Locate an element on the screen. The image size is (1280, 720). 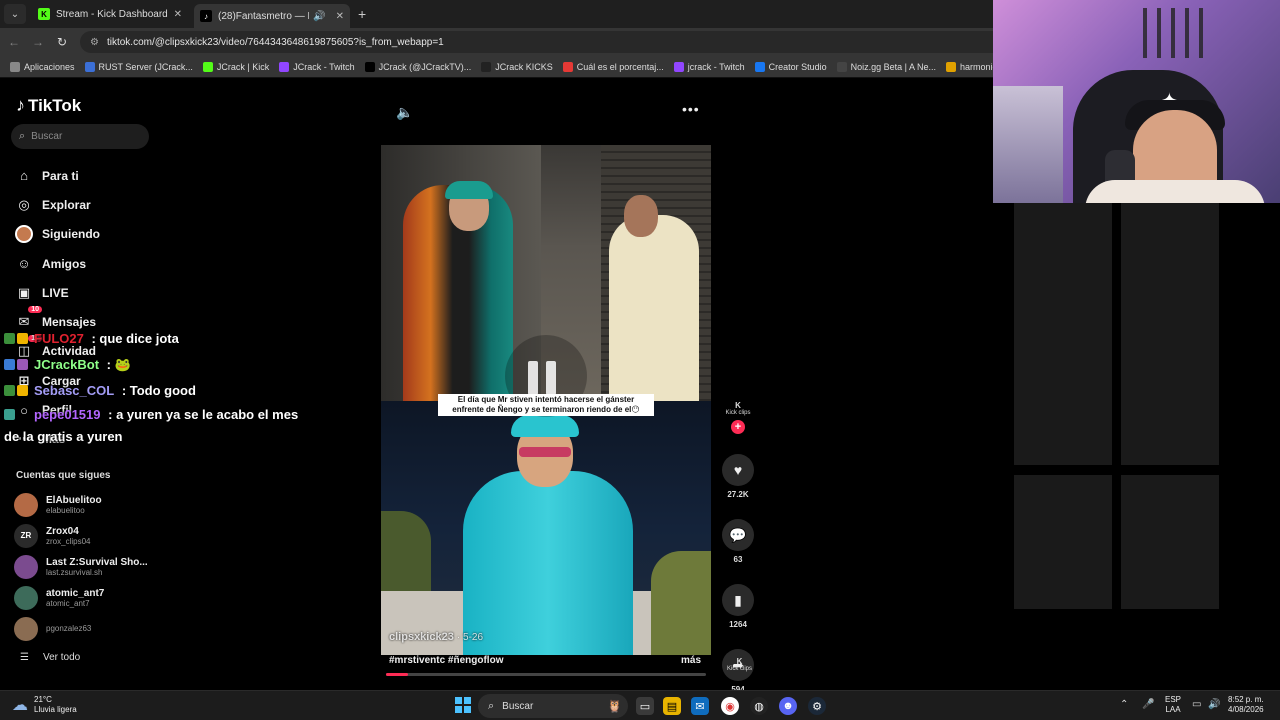
tab-kick-dashboard: K Stream - Kick Dashboard ✕ is located at coordinates (110, 14).